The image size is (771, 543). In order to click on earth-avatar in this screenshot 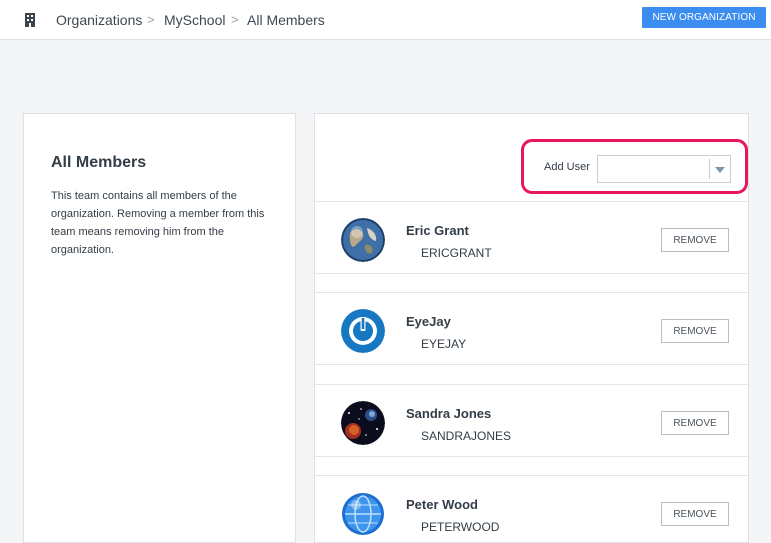, I will do `click(363, 240)`.